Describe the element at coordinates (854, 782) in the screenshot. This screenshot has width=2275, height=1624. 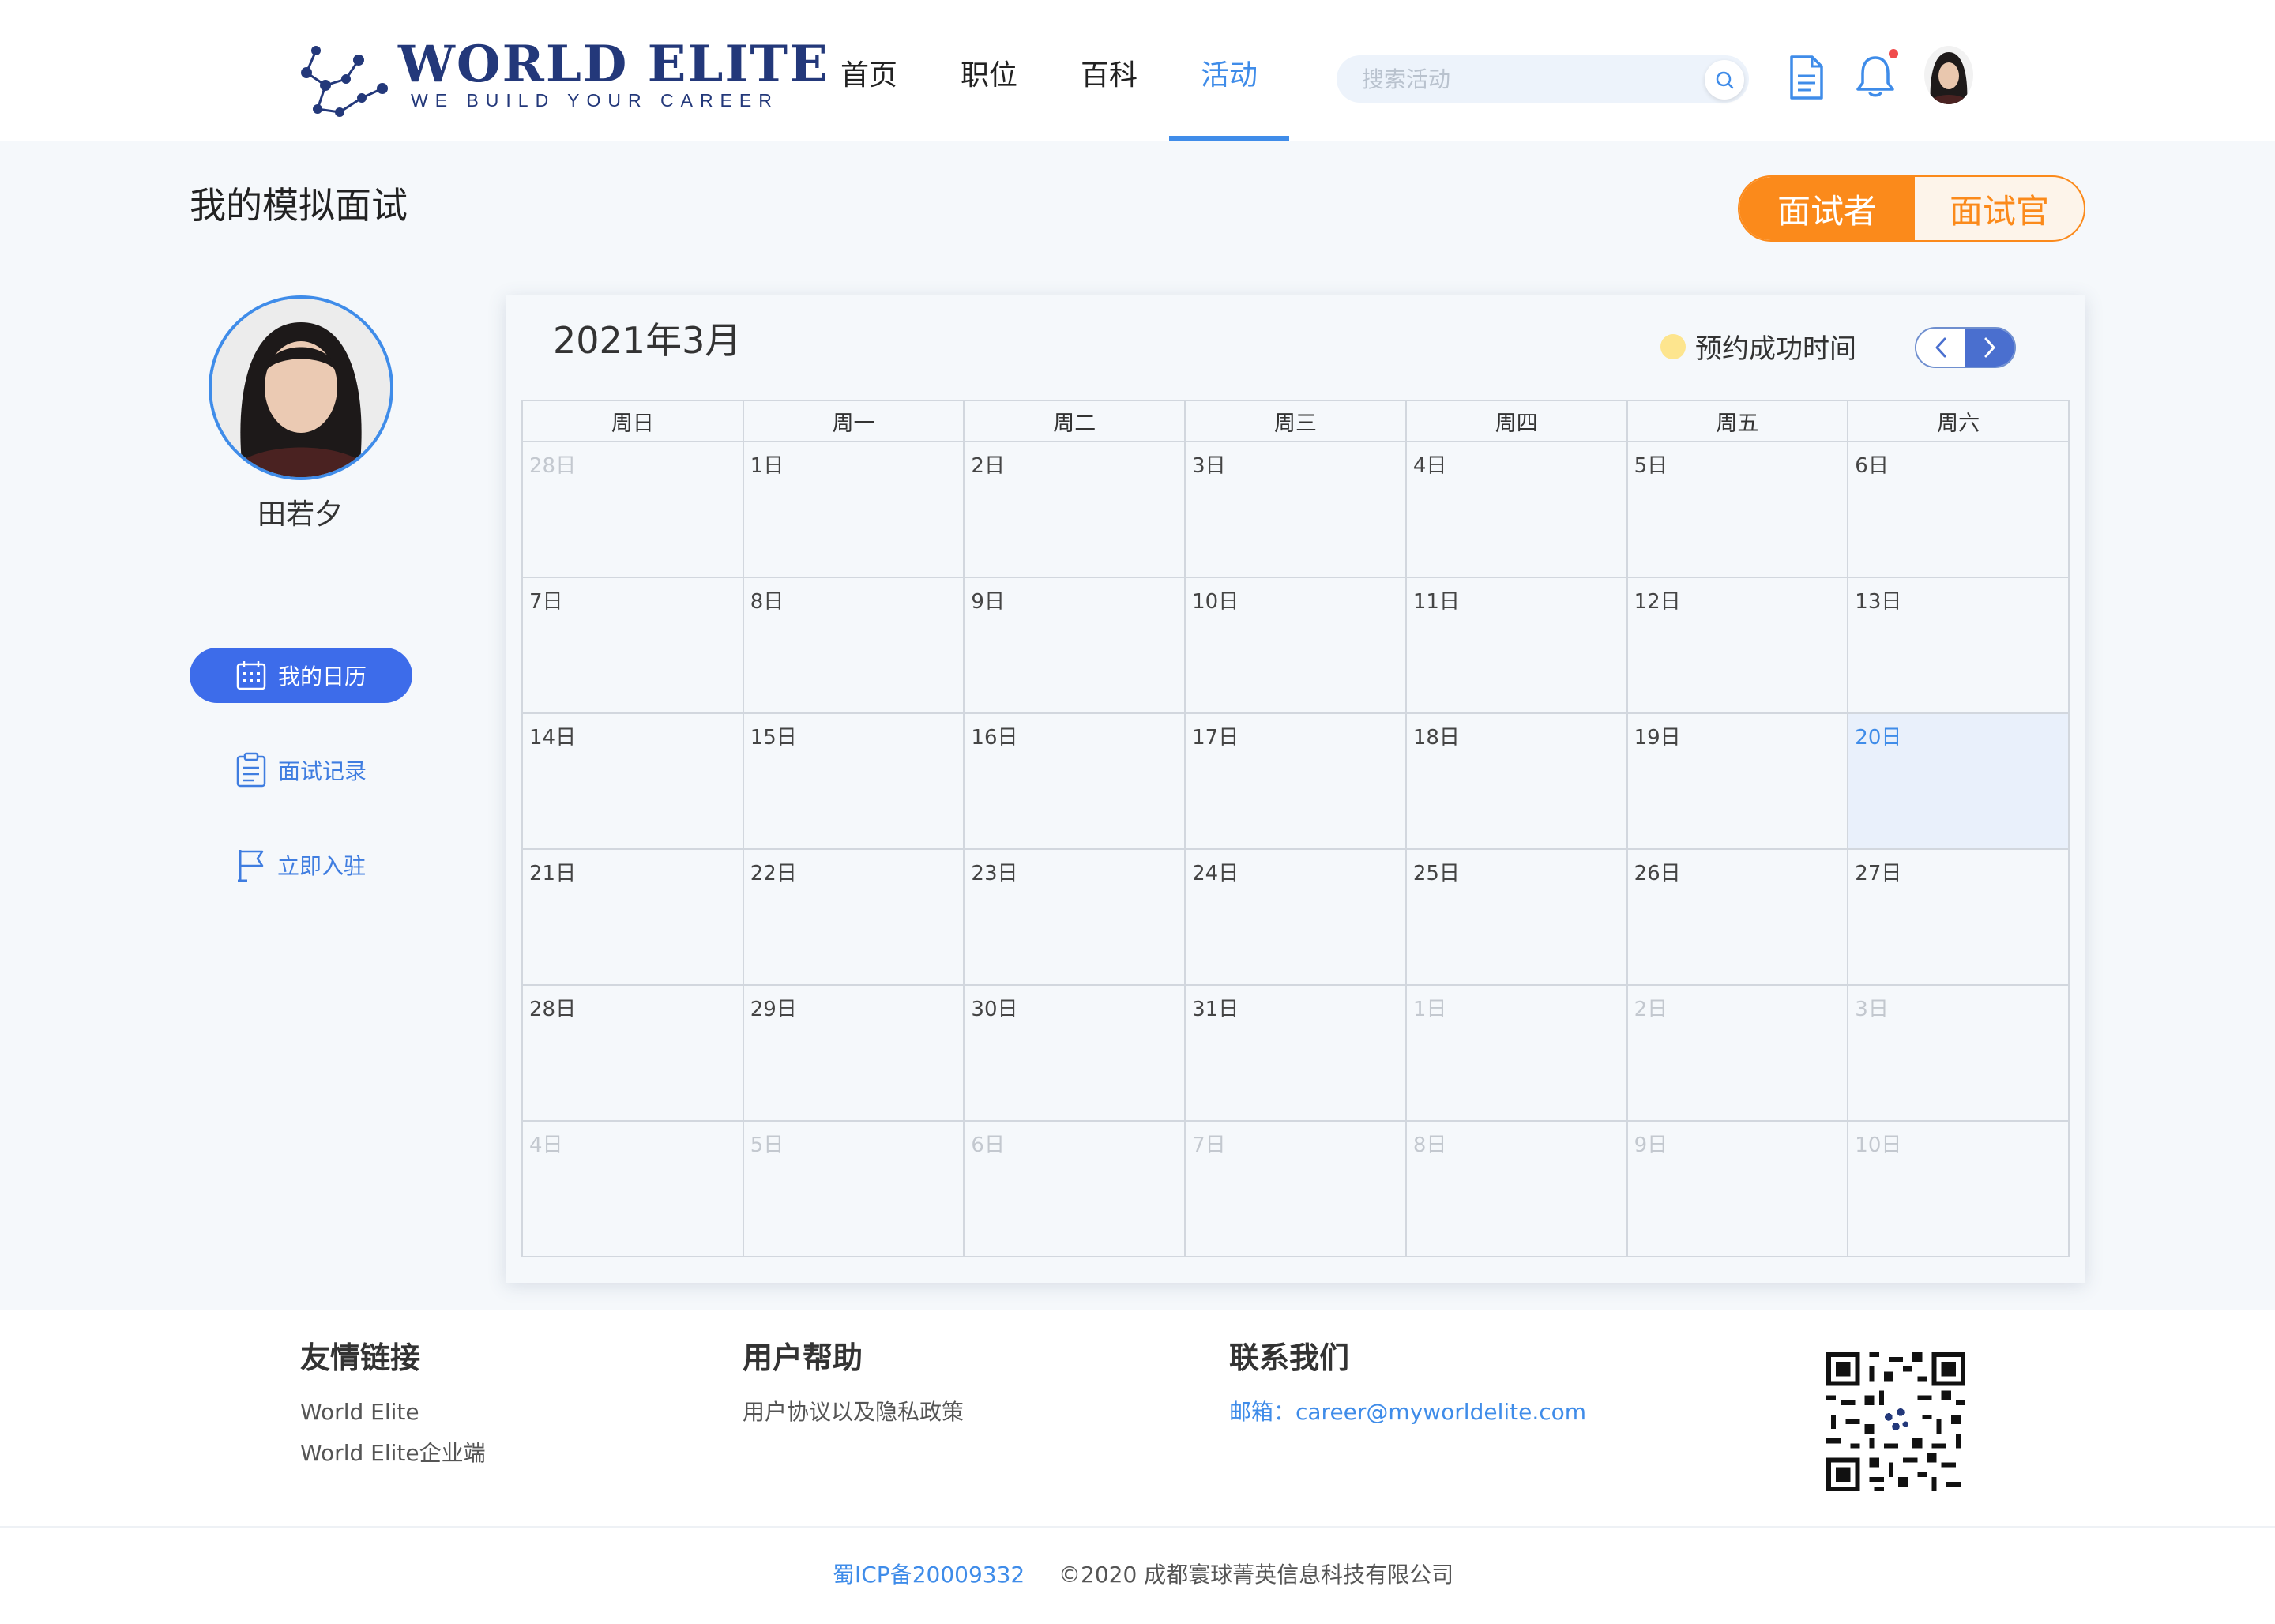
I see `calendar-day-cell: 15日` at that location.